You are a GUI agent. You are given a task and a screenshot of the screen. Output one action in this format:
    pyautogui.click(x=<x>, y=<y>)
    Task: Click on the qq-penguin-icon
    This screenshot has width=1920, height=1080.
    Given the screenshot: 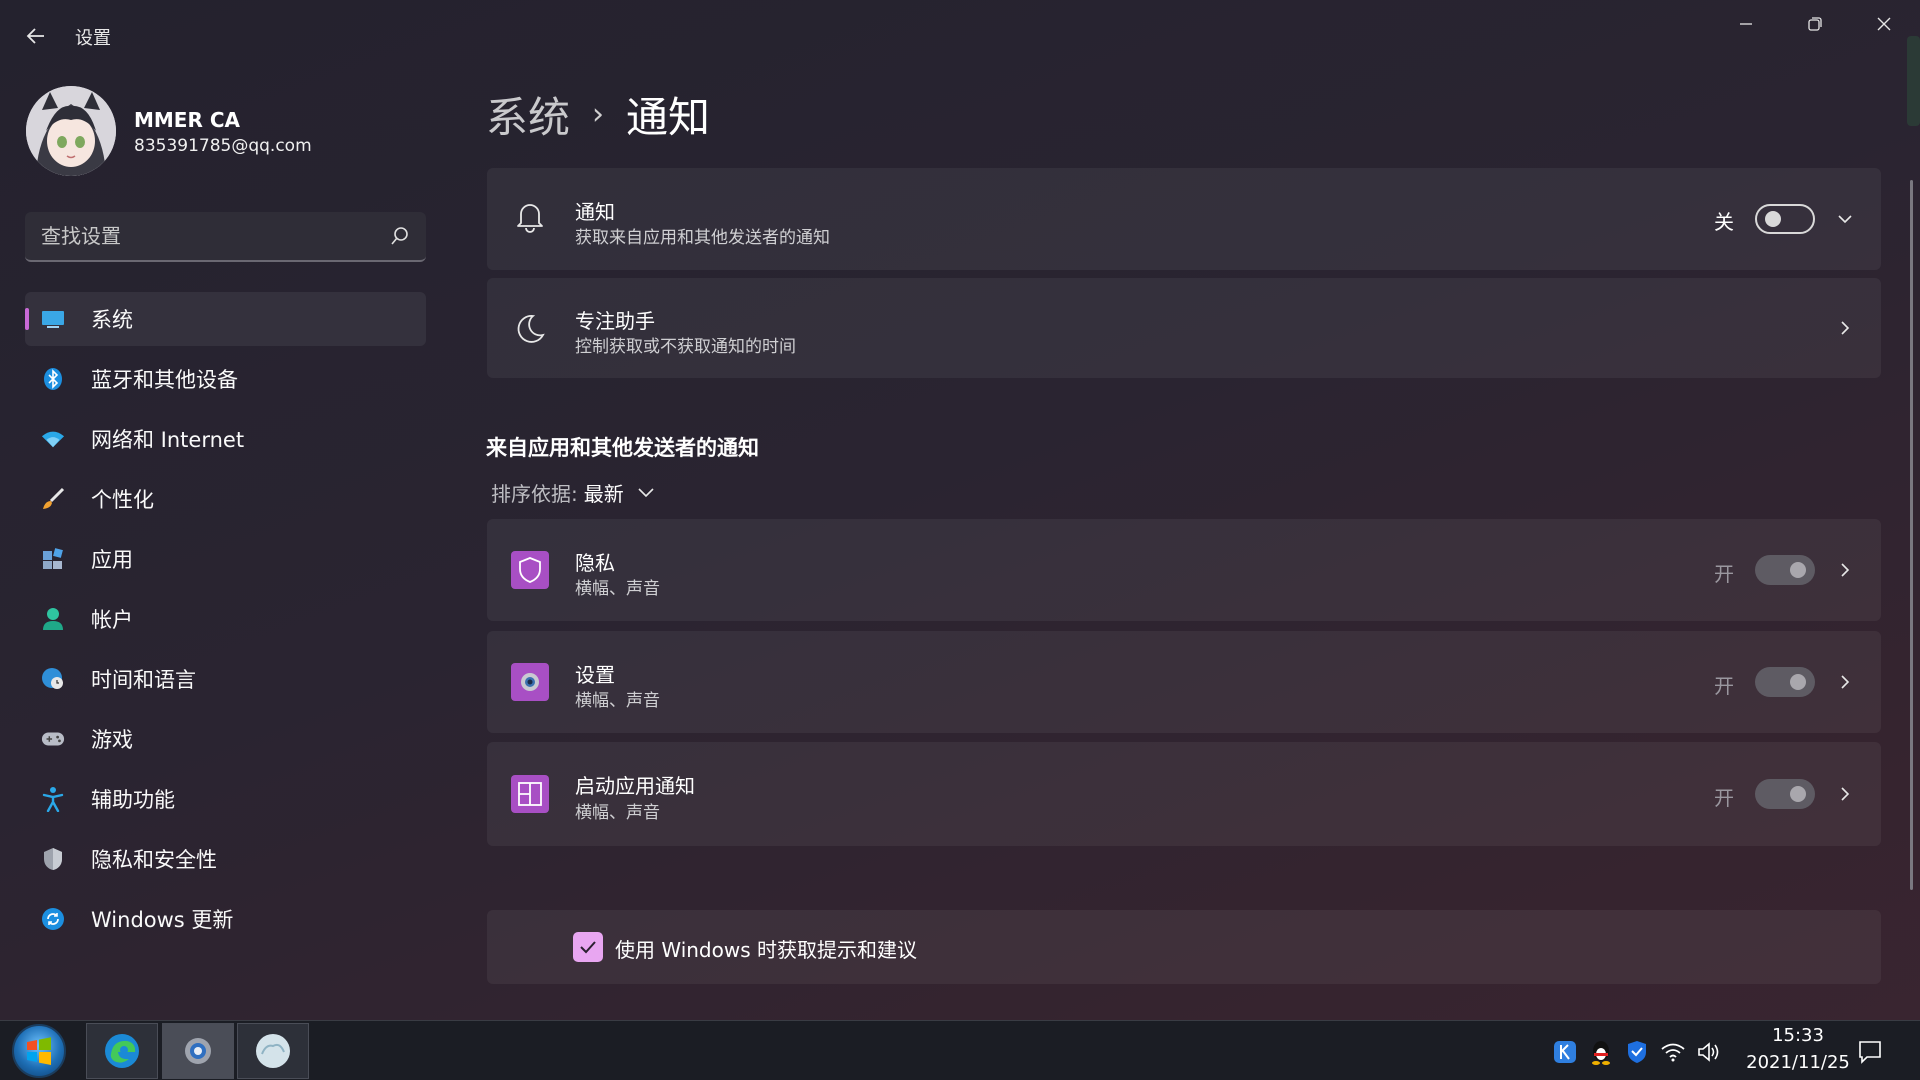 What is the action you would take?
    pyautogui.click(x=1601, y=1052)
    